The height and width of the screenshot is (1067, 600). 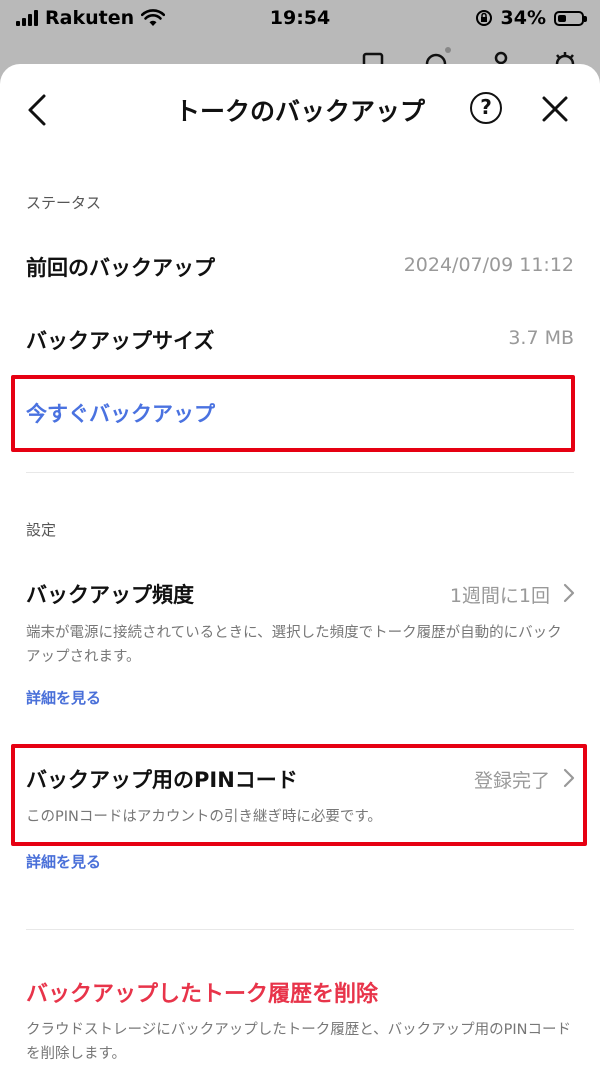 What do you see at coordinates (570, 18) in the screenshot?
I see `battery-icon` at bounding box center [570, 18].